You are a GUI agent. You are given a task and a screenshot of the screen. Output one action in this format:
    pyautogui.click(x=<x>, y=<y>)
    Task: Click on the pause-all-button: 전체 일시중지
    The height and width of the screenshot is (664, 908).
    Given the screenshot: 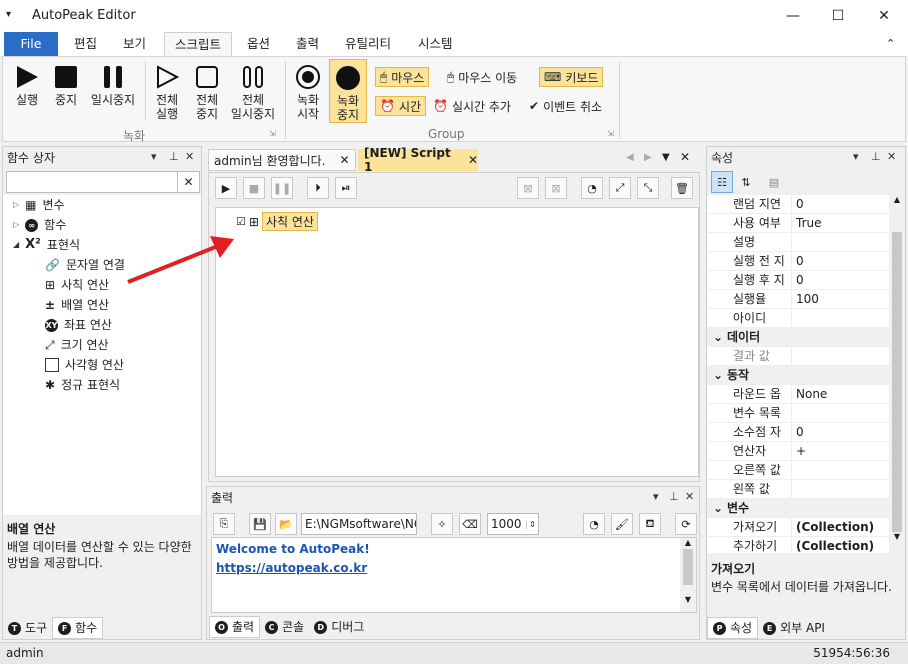 What is the action you would take?
    pyautogui.click(x=253, y=92)
    